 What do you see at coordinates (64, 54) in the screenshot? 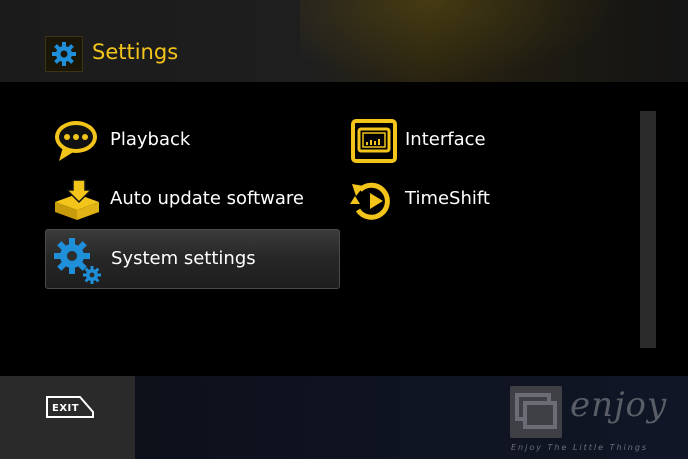
I see `gear-icon` at bounding box center [64, 54].